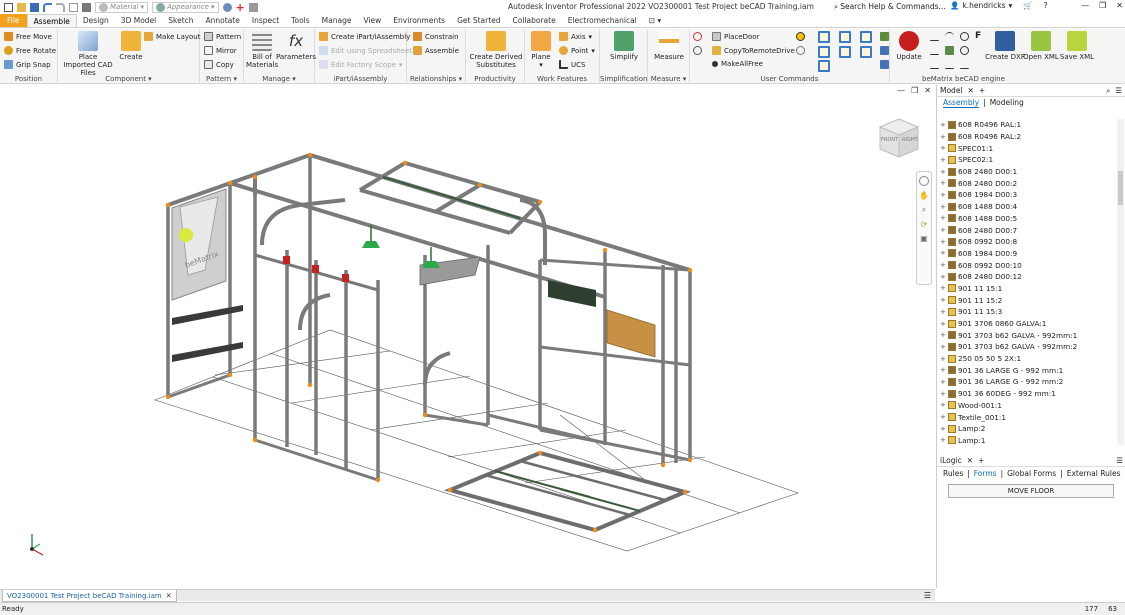  Describe the element at coordinates (1027, 230) in the screenshot. I see `tree-node: +608 2480 D00:7` at that location.